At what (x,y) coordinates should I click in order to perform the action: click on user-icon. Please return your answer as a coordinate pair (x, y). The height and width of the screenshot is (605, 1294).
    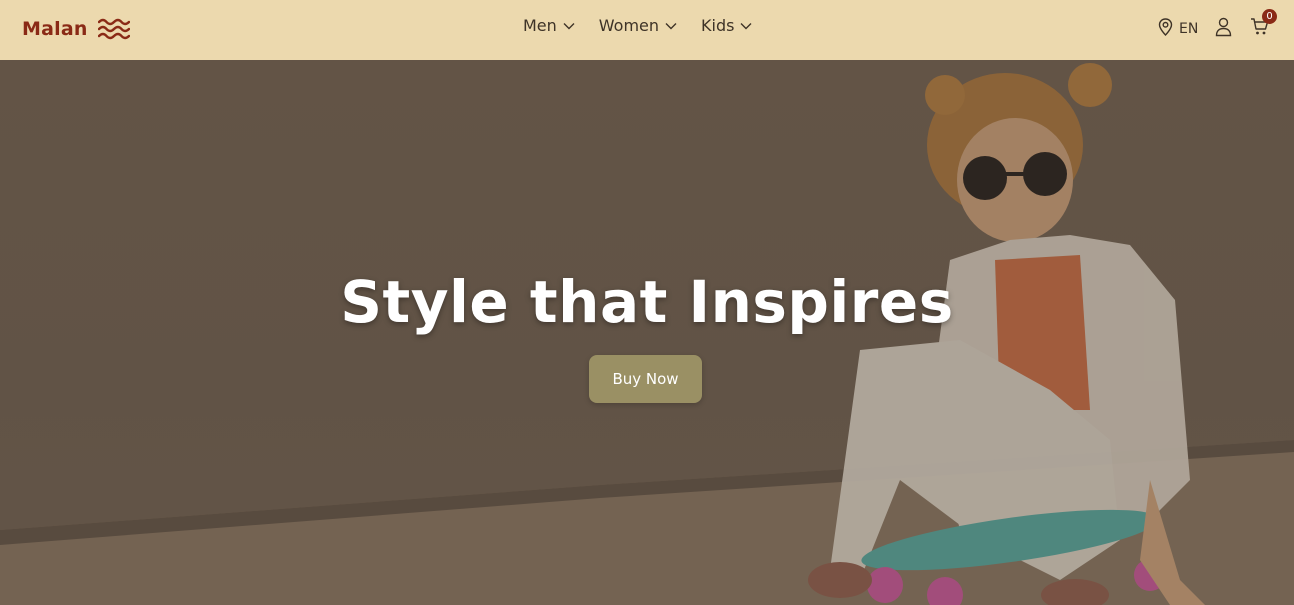
    Looking at the image, I should click on (1223, 29).